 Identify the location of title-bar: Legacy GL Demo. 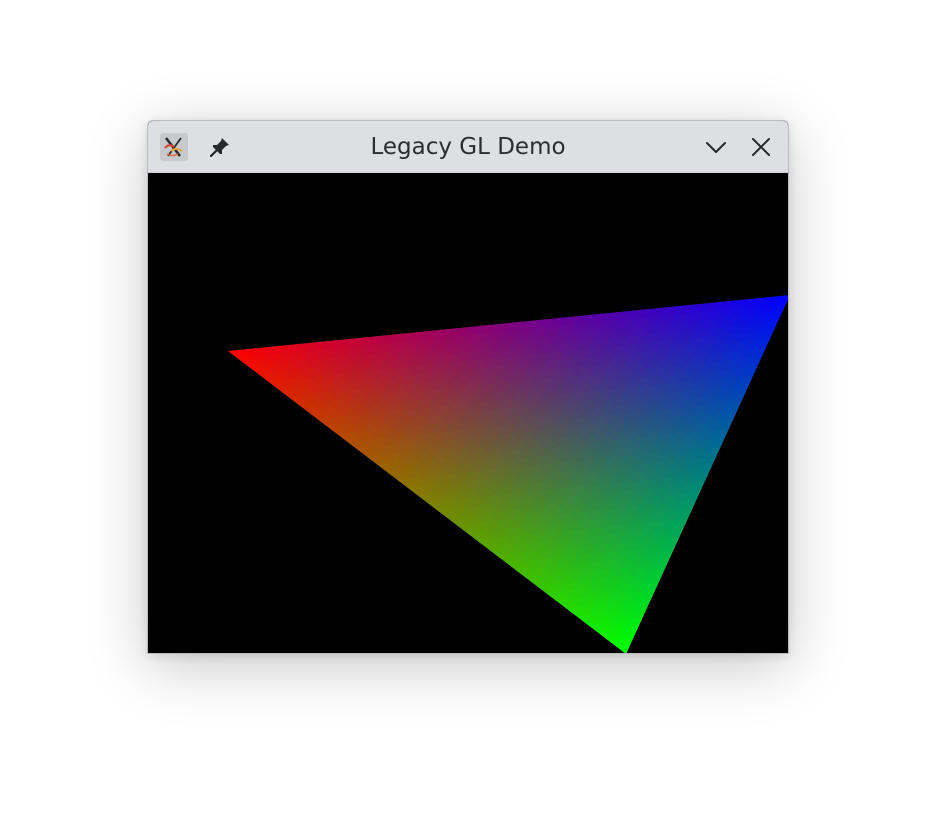
(468, 147).